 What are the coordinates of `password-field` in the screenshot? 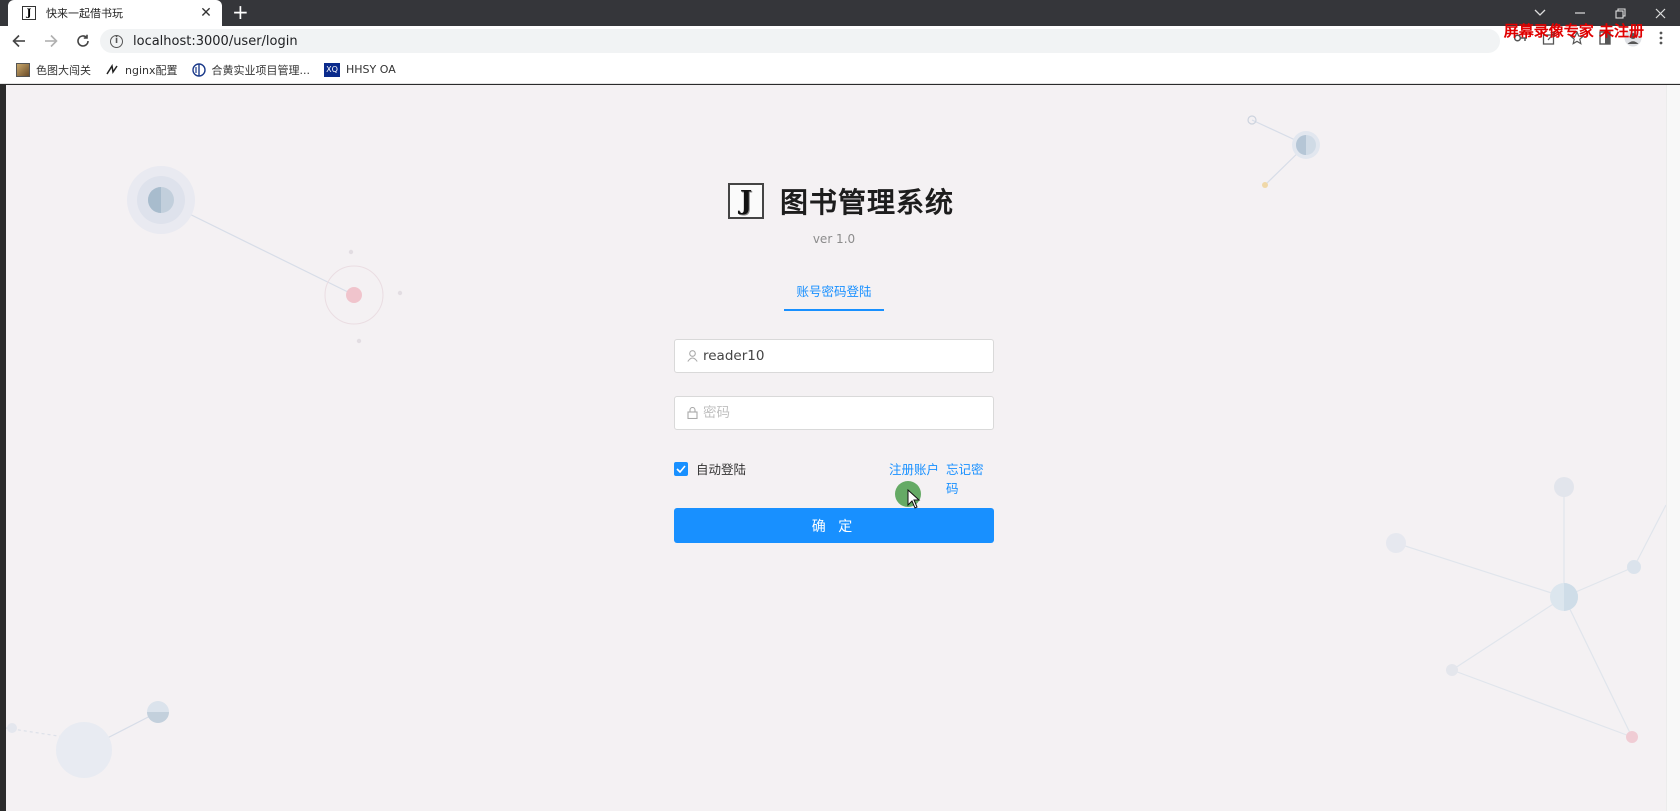 It's located at (834, 413).